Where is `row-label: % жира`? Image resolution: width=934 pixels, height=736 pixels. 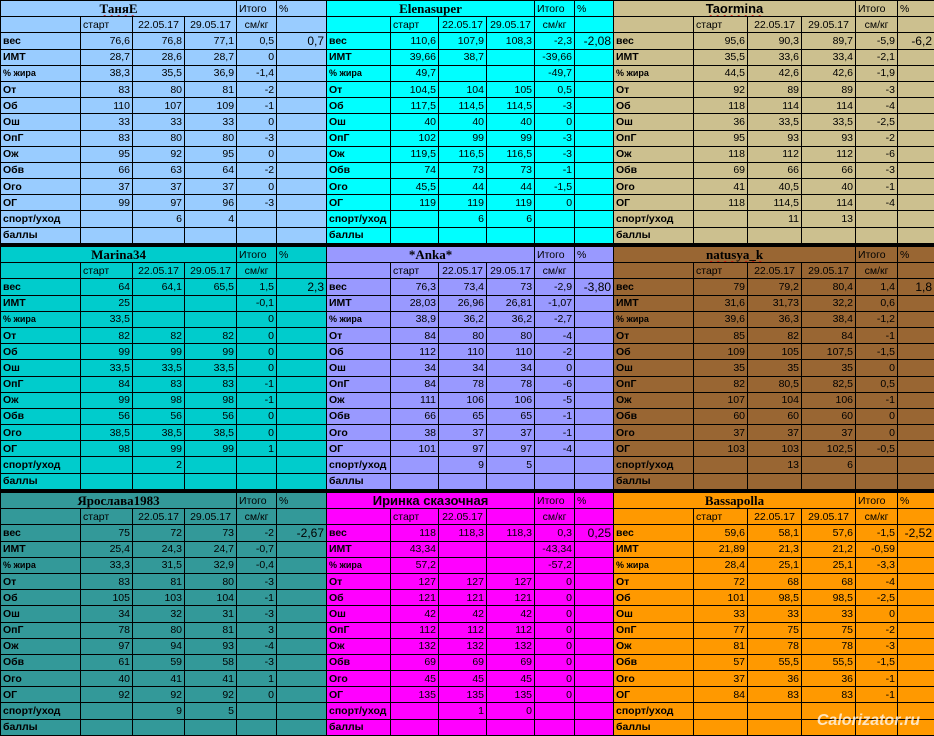
row-label: % жира is located at coordinates (358, 73).